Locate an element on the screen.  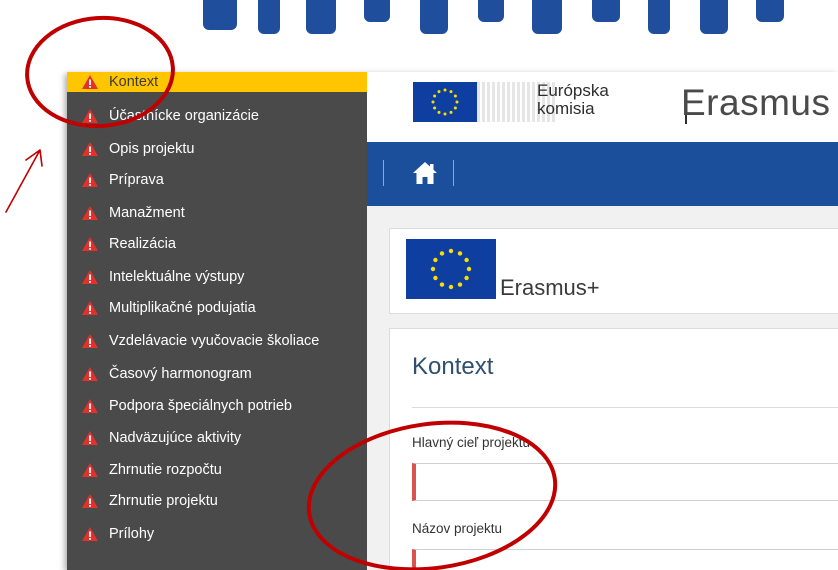
ec-logo-line2: komisia is located at coordinates (566, 108).